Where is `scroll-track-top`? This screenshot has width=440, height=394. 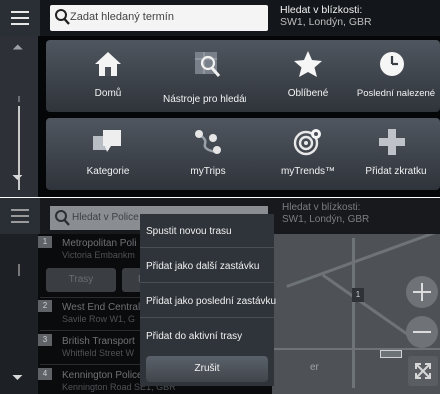 scroll-track-top is located at coordinates (19, 99).